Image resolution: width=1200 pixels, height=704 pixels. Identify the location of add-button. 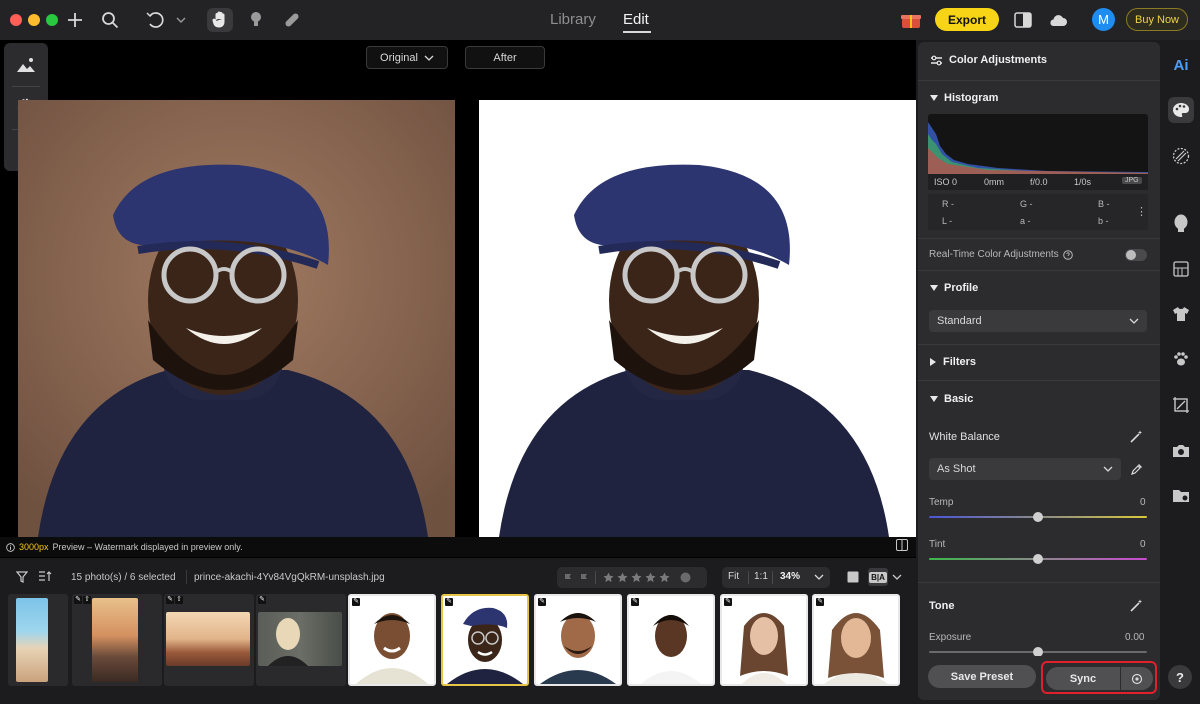
(75, 20).